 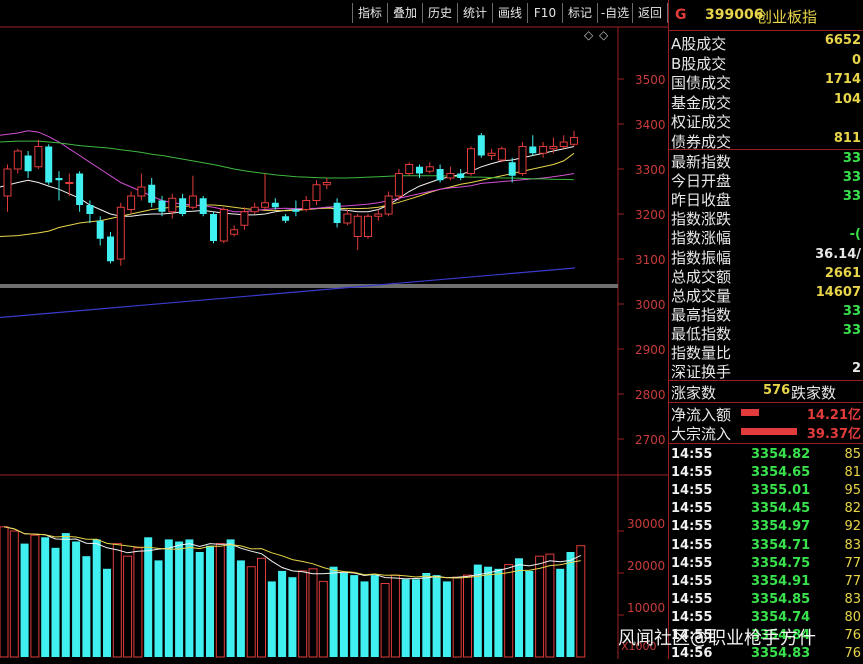 What do you see at coordinates (701, 200) in the screenshot?
I see `index-stat-label: 昨日收盘` at bounding box center [701, 200].